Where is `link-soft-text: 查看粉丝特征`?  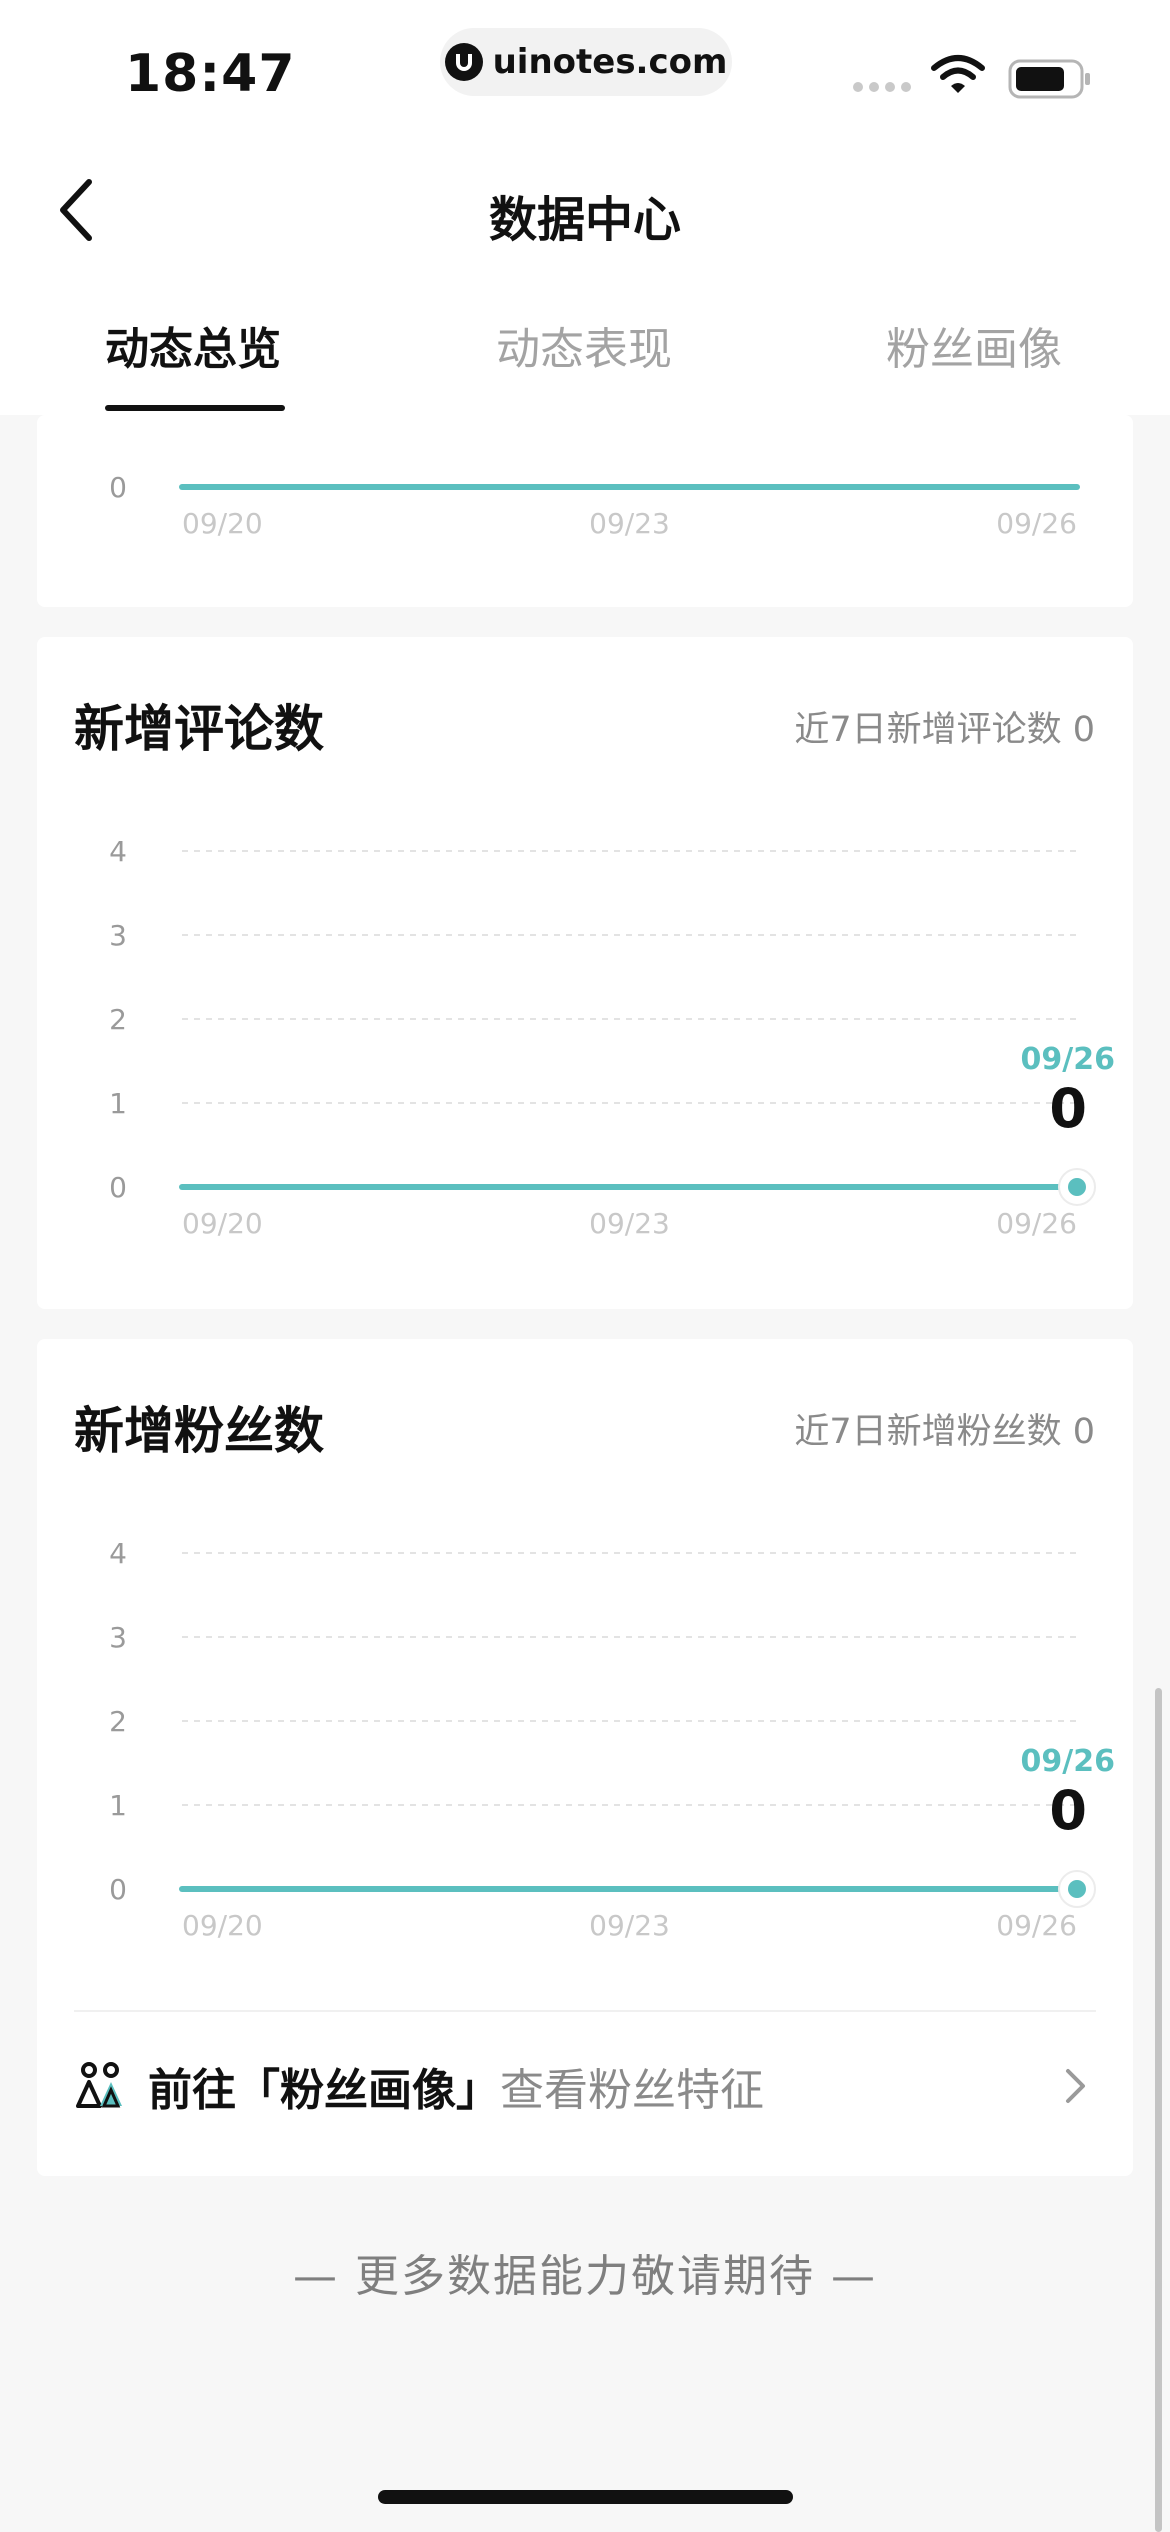
link-soft-text: 查看粉丝特征 is located at coordinates (632, 2090).